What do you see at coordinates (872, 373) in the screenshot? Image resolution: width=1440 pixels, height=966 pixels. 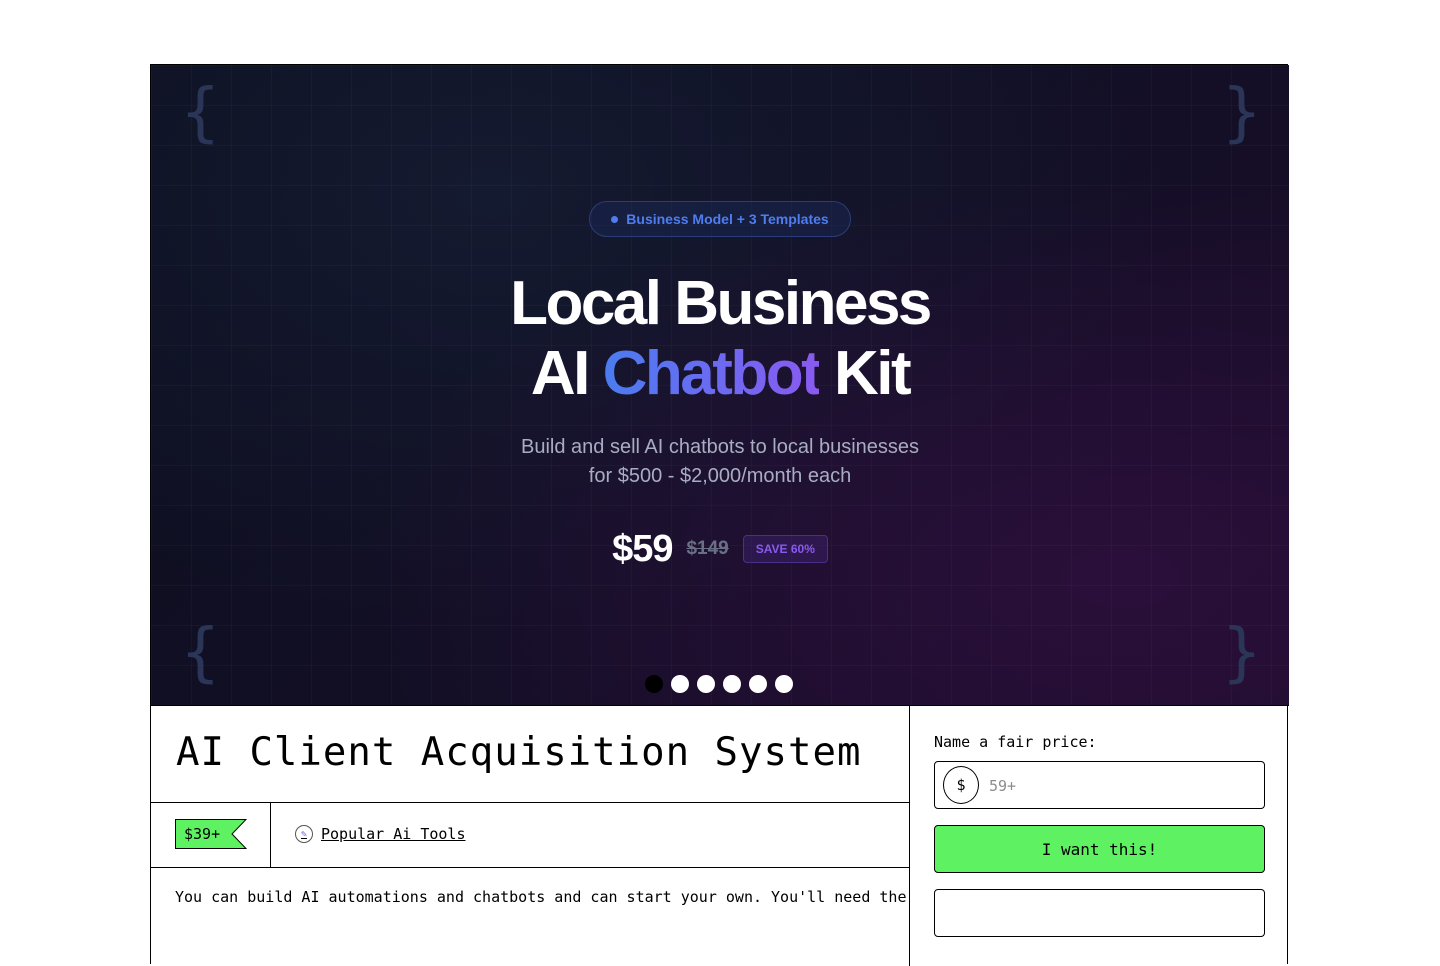 I see `hero-title-suffix: Kit` at bounding box center [872, 373].